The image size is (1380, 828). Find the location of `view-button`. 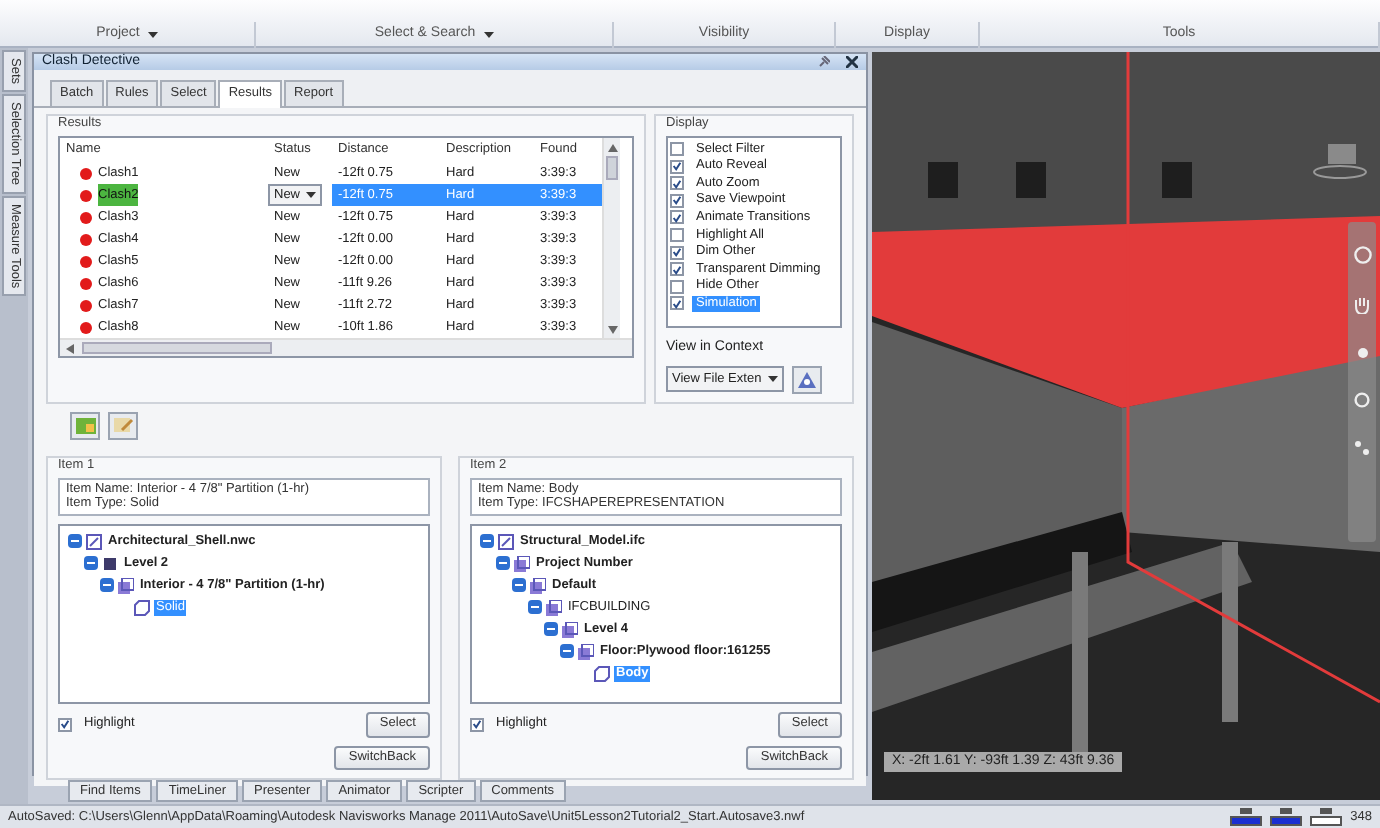

view-button is located at coordinates (806, 379).